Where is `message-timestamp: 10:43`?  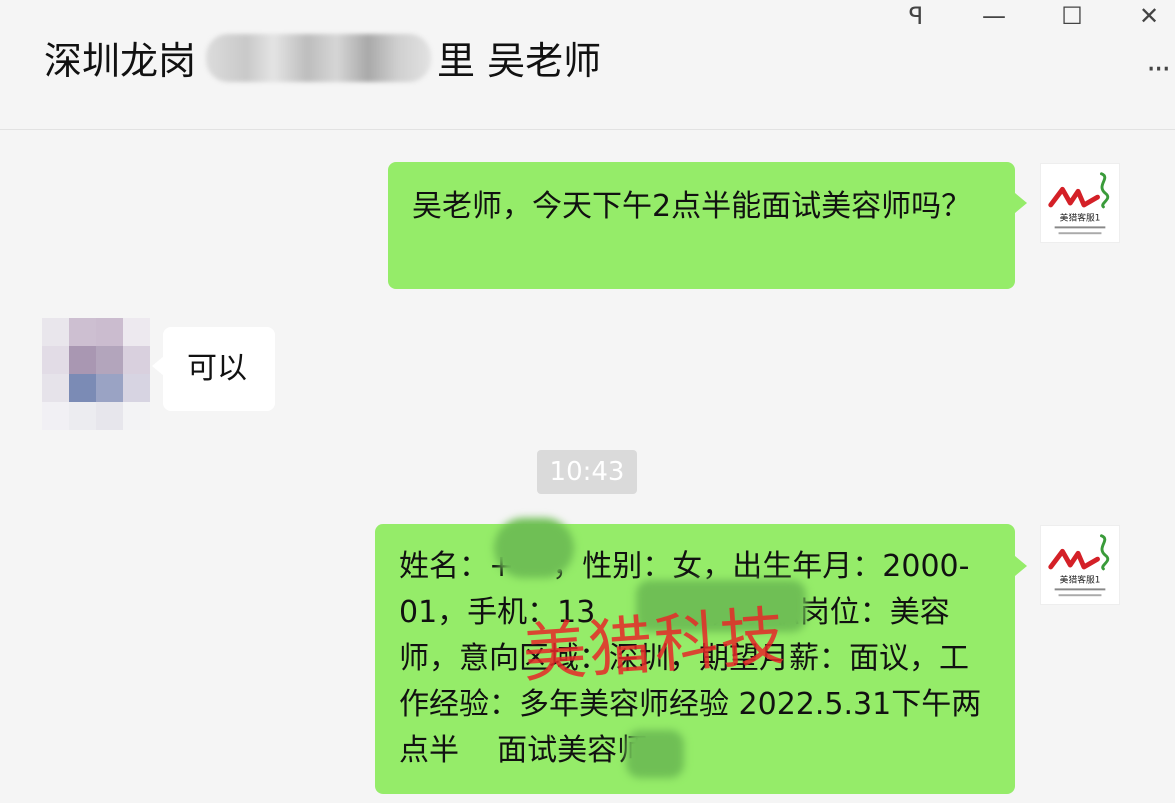 message-timestamp: 10:43 is located at coordinates (587, 472).